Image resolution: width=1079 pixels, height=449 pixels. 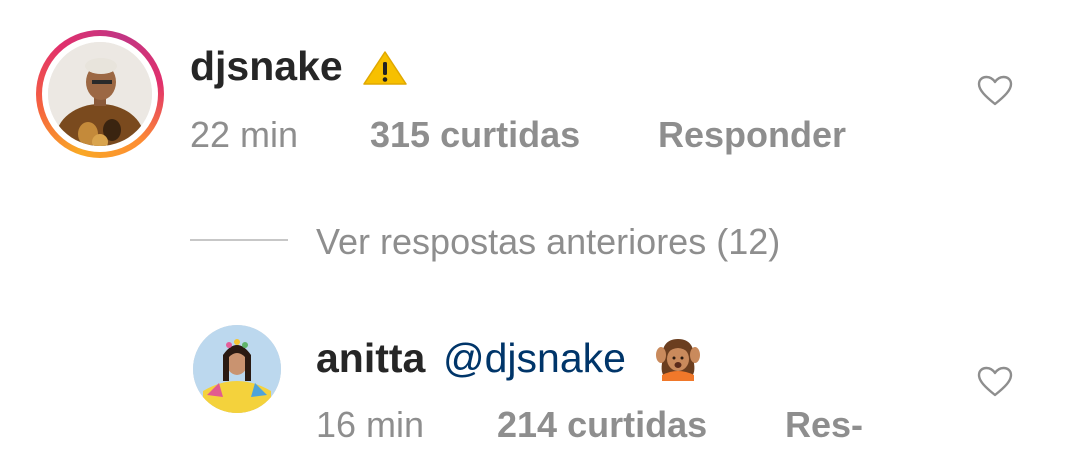 I want to click on comment-likes-count: 214 curtidas, so click(x=602, y=425).